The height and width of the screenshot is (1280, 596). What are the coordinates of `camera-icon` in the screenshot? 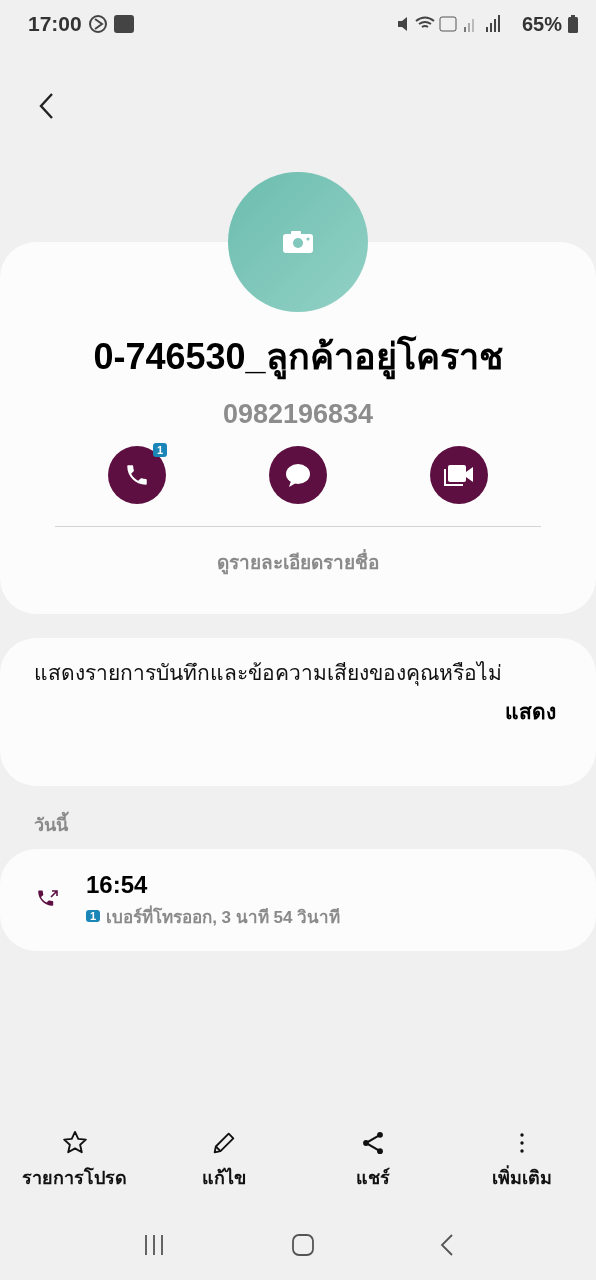 It's located at (298, 242).